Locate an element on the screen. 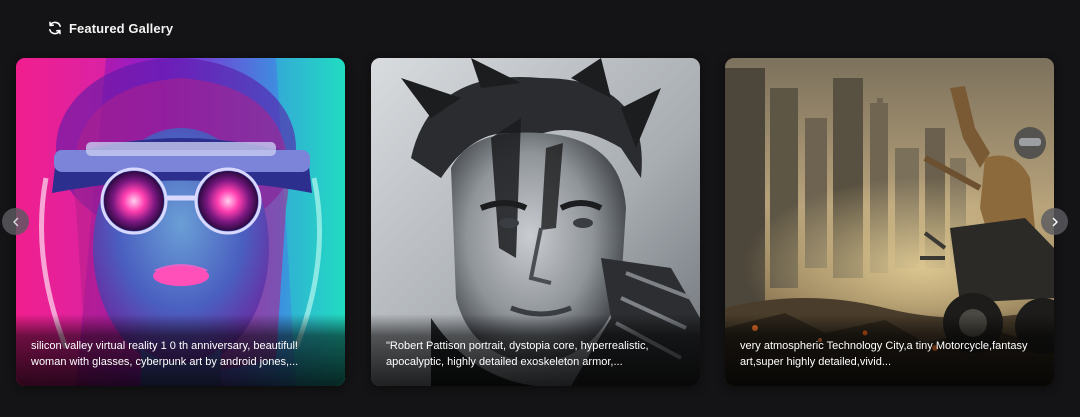 The image size is (1080, 417). carousel-next-button is located at coordinates (1054, 221).